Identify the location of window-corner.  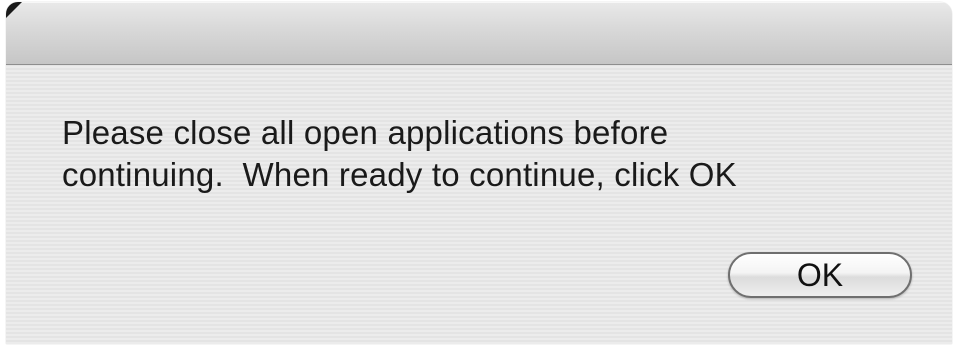
(14, 10).